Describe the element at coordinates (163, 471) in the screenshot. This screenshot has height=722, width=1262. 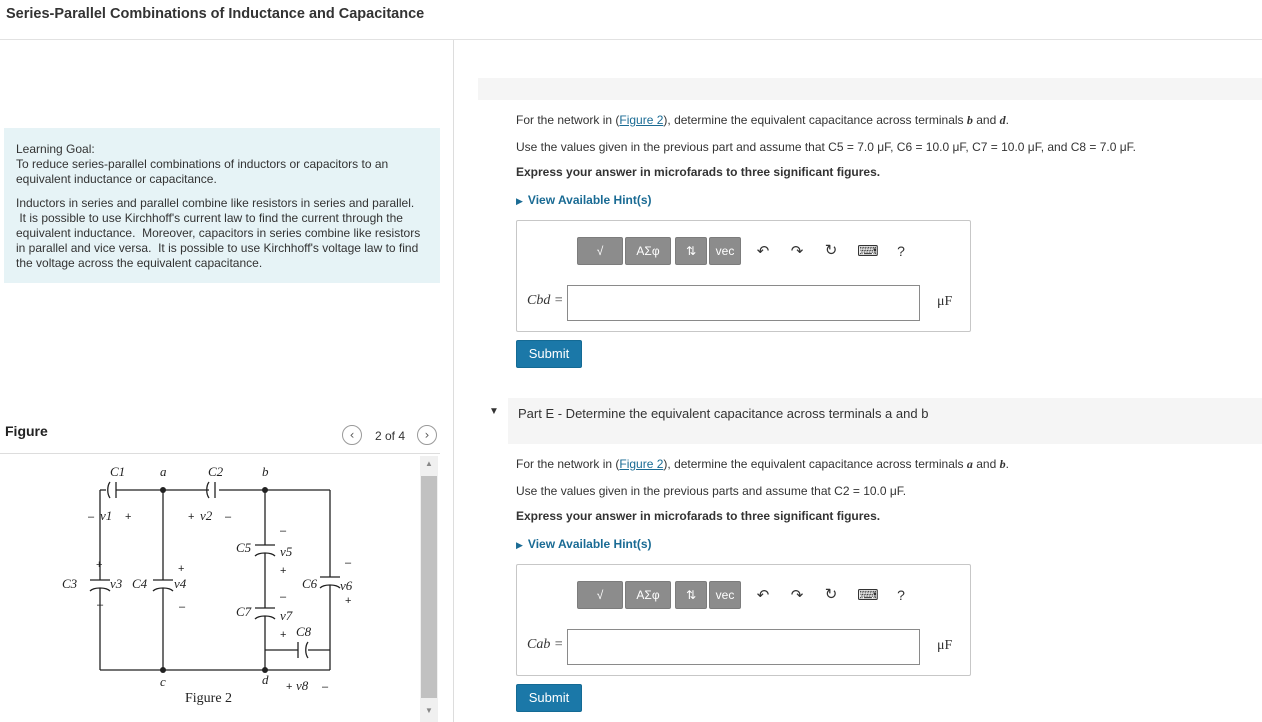
I see `node-a-label: a` at that location.